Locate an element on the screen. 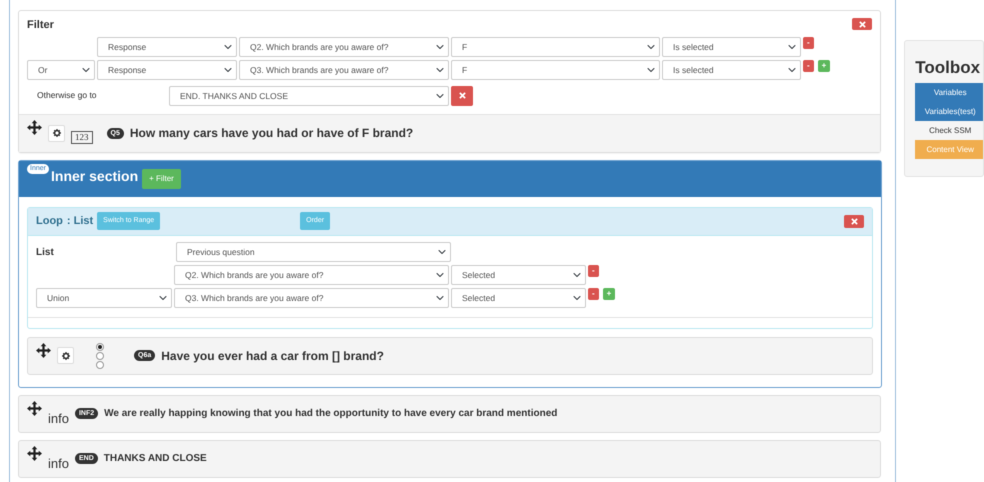  dropdown: Union is located at coordinates (104, 298).